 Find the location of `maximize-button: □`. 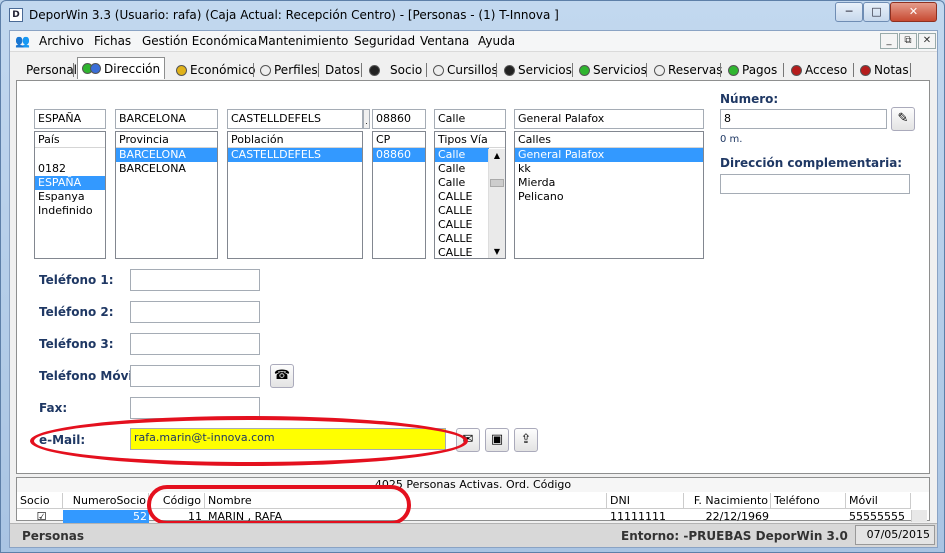

maximize-button: □ is located at coordinates (876, 12).